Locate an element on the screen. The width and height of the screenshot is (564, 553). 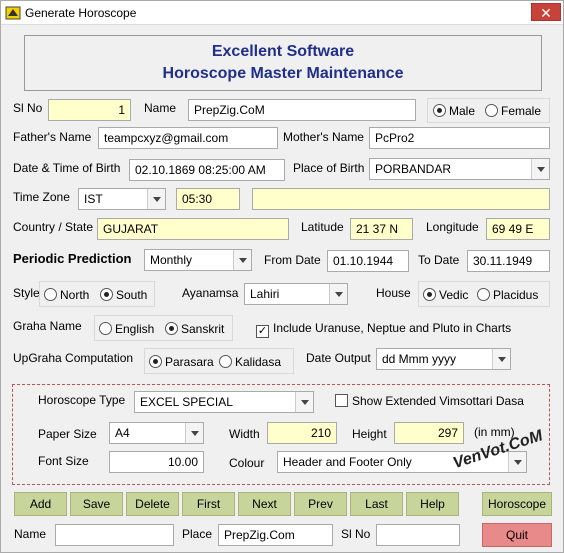
male-radio: Male is located at coordinates (454, 111).